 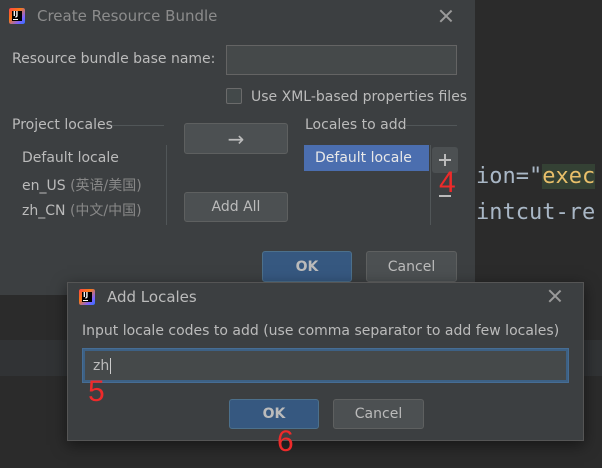 I want to click on locale-codes-value: zh, so click(x=101, y=365).